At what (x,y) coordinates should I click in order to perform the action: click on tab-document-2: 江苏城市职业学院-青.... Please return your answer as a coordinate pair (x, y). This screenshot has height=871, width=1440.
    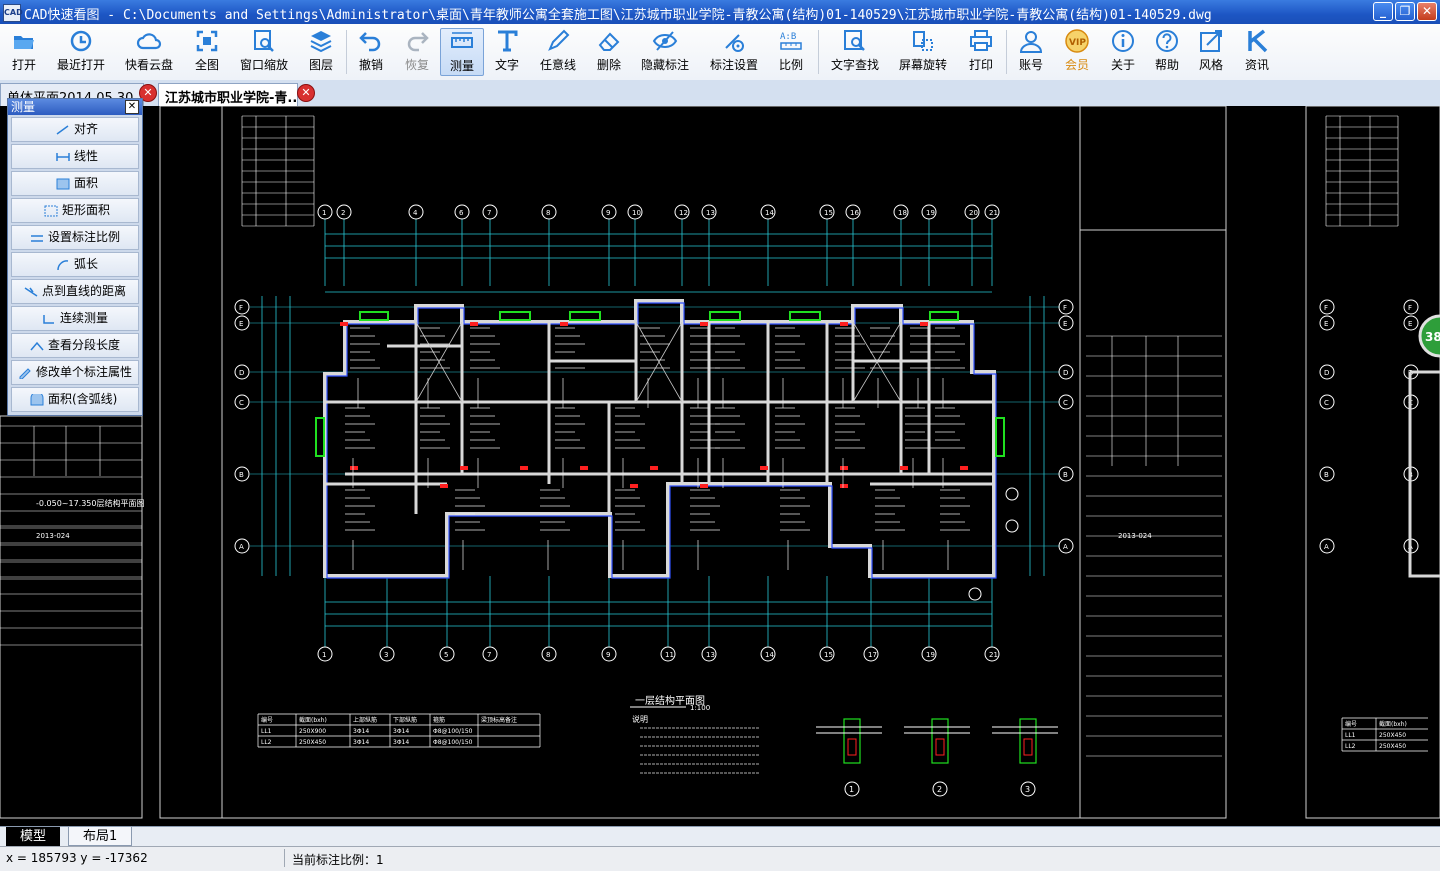
    Looking at the image, I should click on (228, 94).